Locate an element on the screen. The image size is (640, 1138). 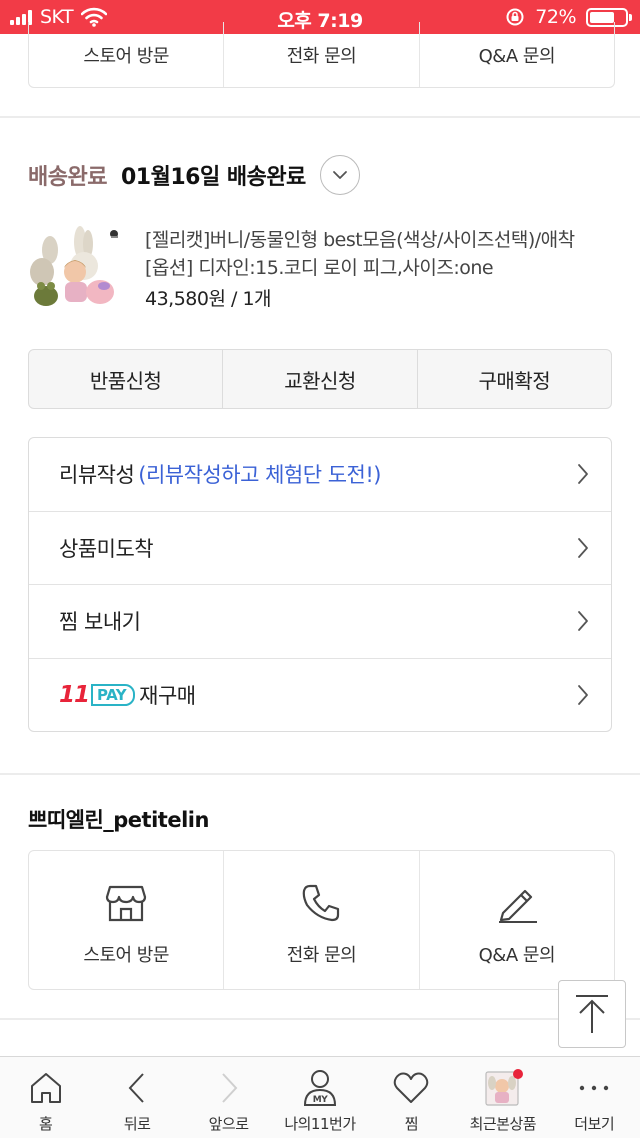
item-not-arrived-item: 상품미도착 is located at coordinates (320, 548).